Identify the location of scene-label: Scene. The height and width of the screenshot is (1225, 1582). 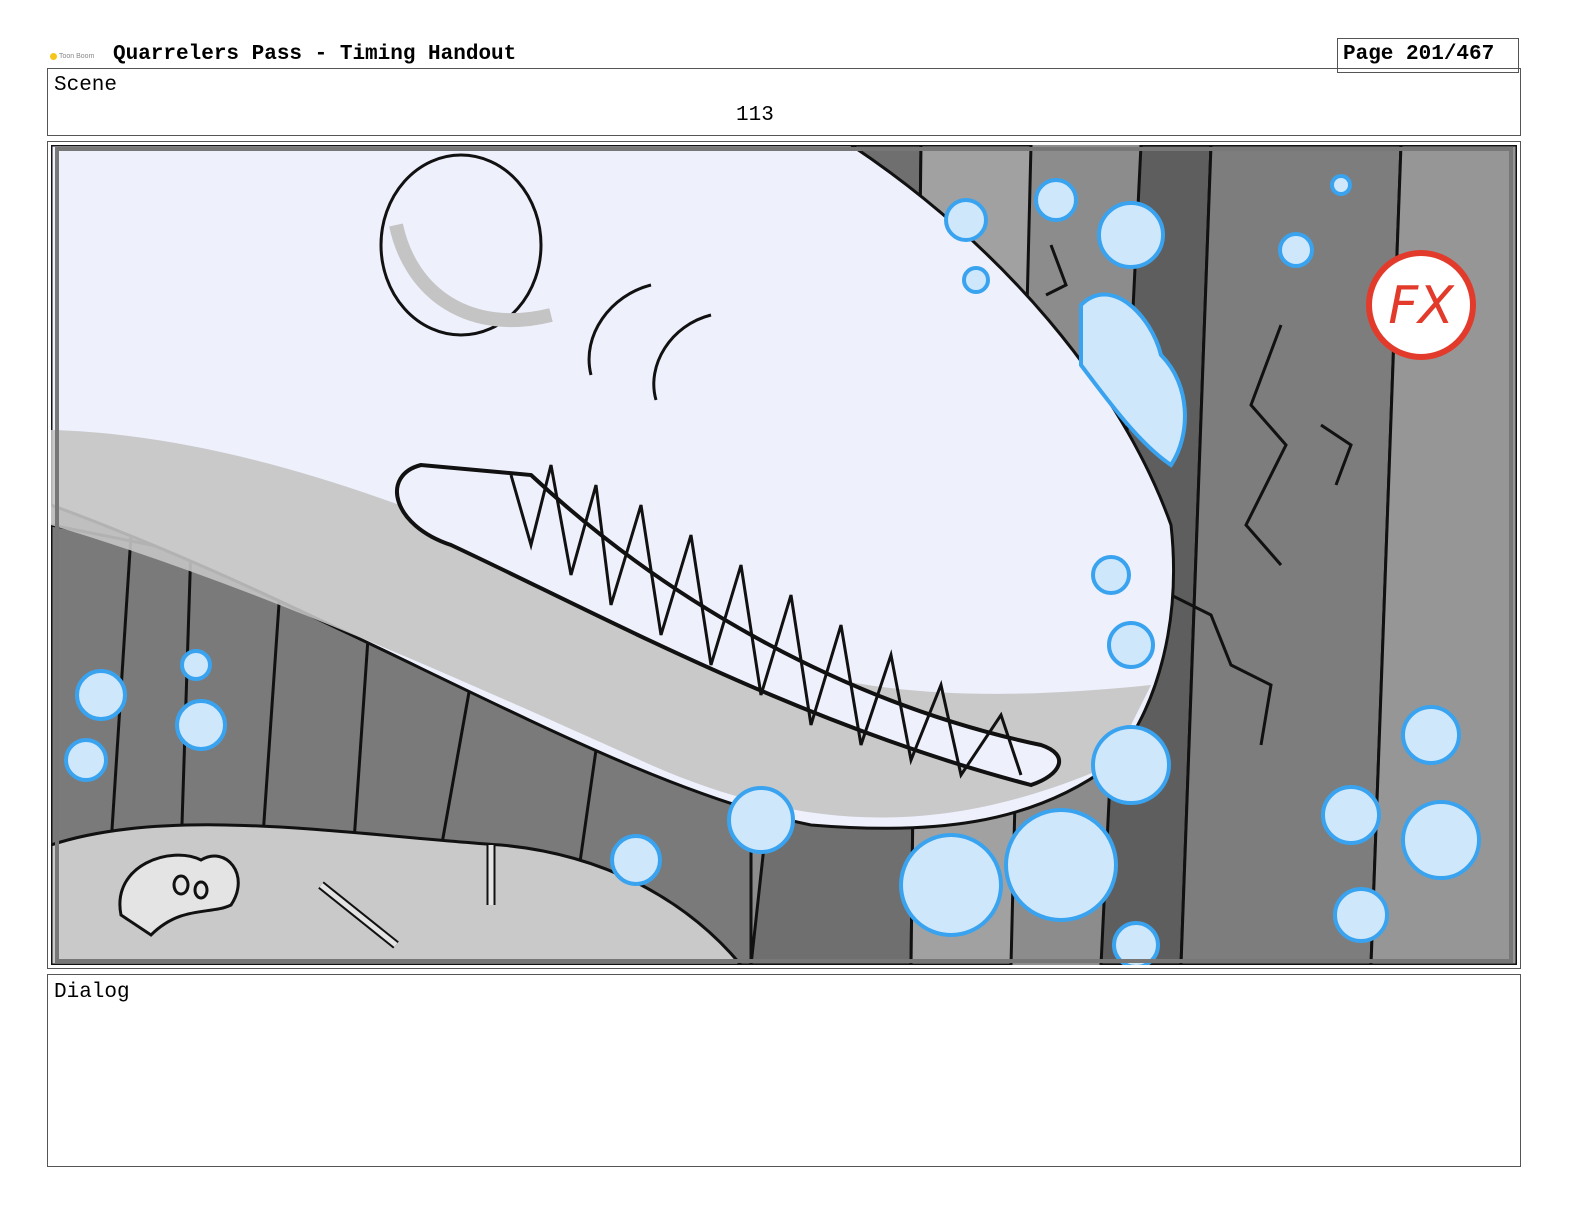
(86, 85).